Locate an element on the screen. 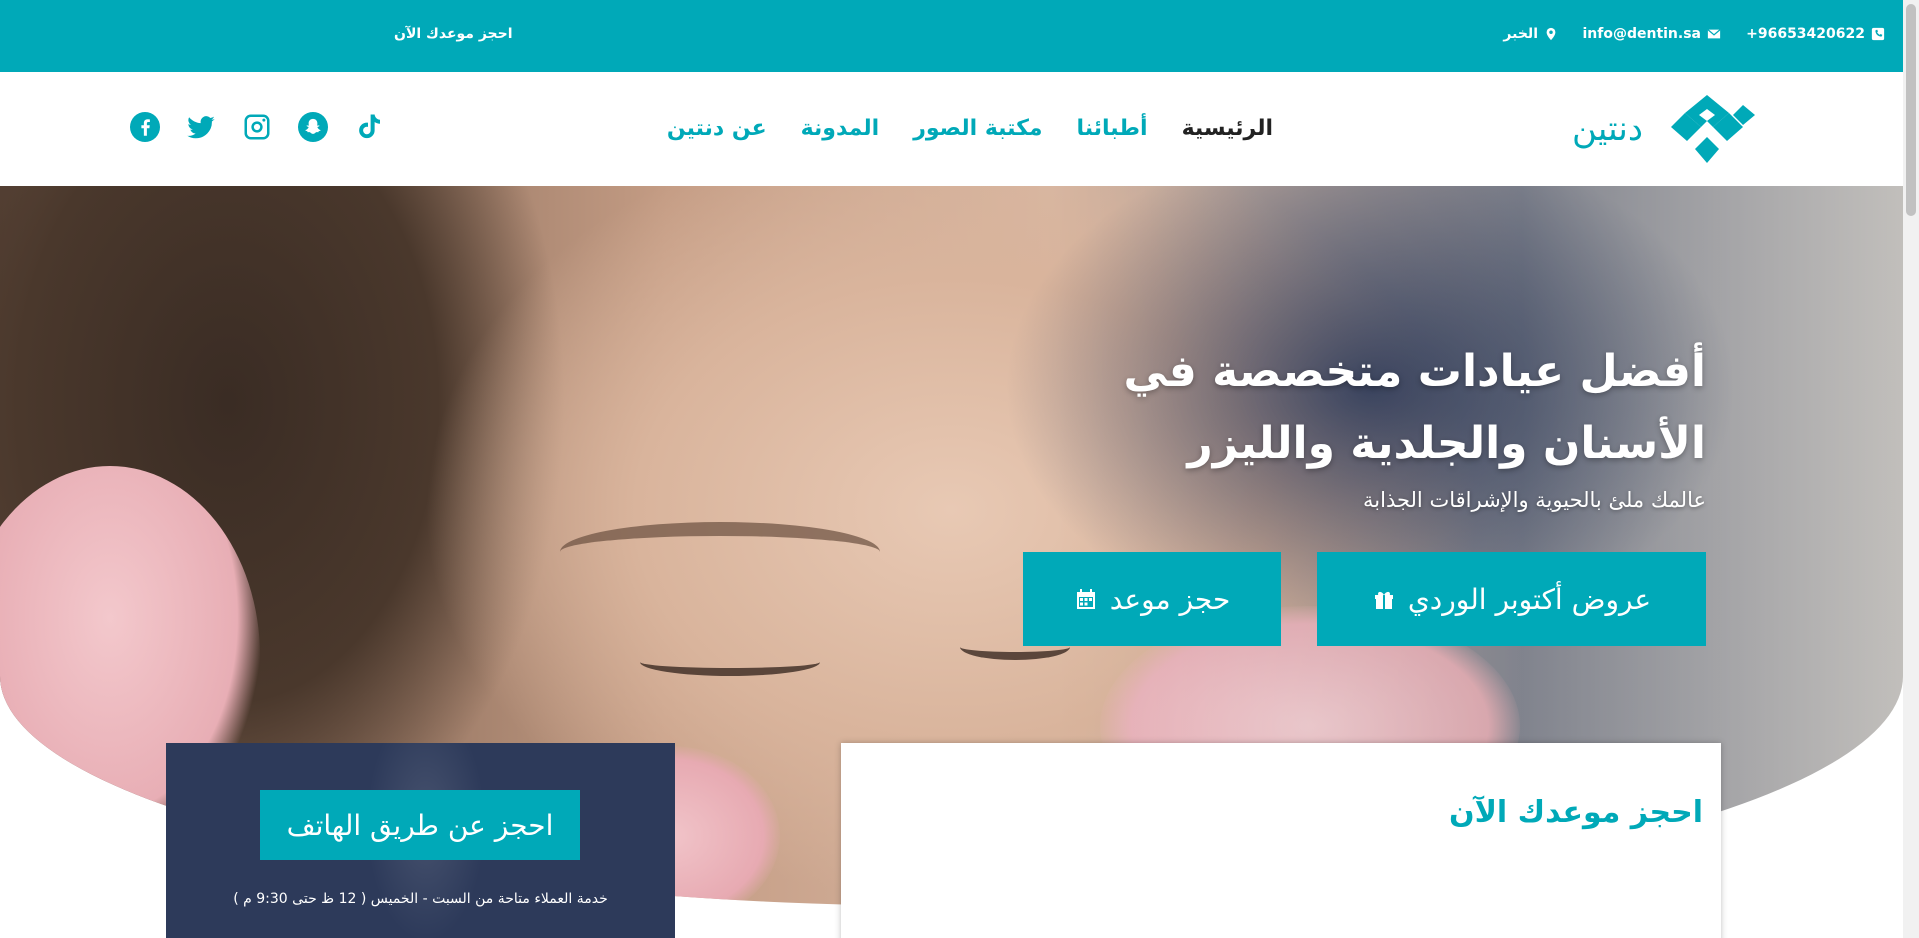 The height and width of the screenshot is (938, 1919). envelope-icon is located at coordinates (1714, 34).